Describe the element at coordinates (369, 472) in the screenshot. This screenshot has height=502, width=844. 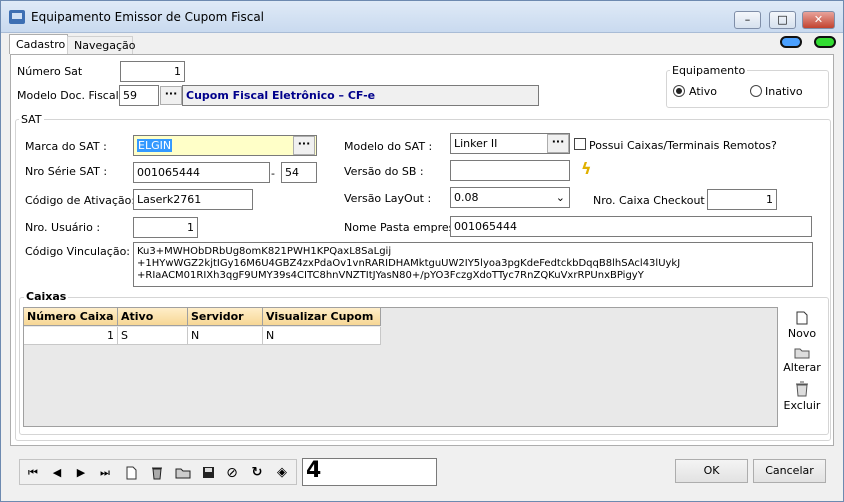
I see `record-indicator: 4` at that location.